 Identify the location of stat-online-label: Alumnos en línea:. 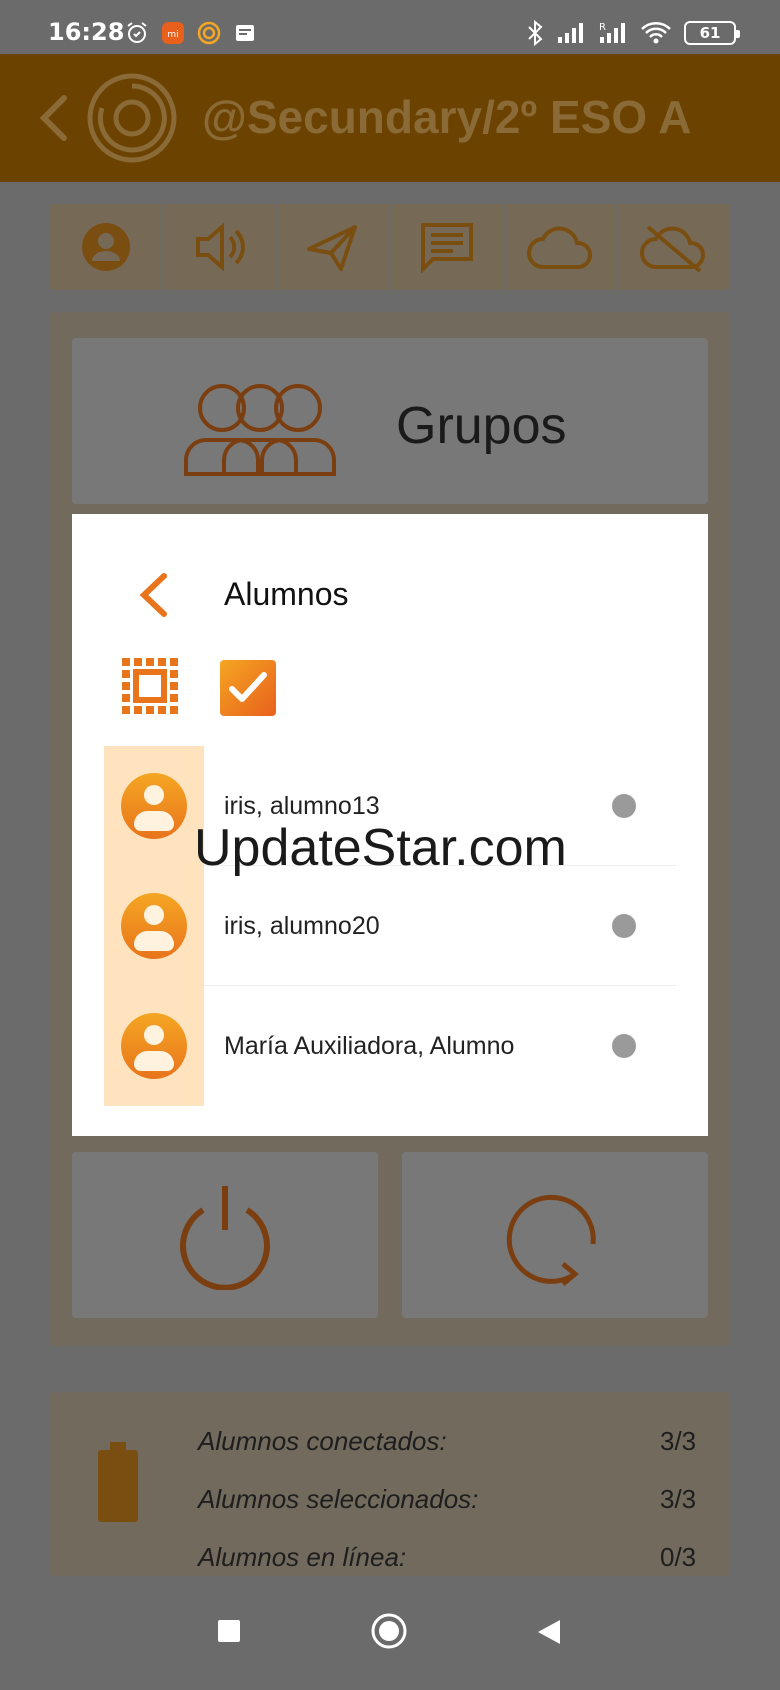
(302, 1557).